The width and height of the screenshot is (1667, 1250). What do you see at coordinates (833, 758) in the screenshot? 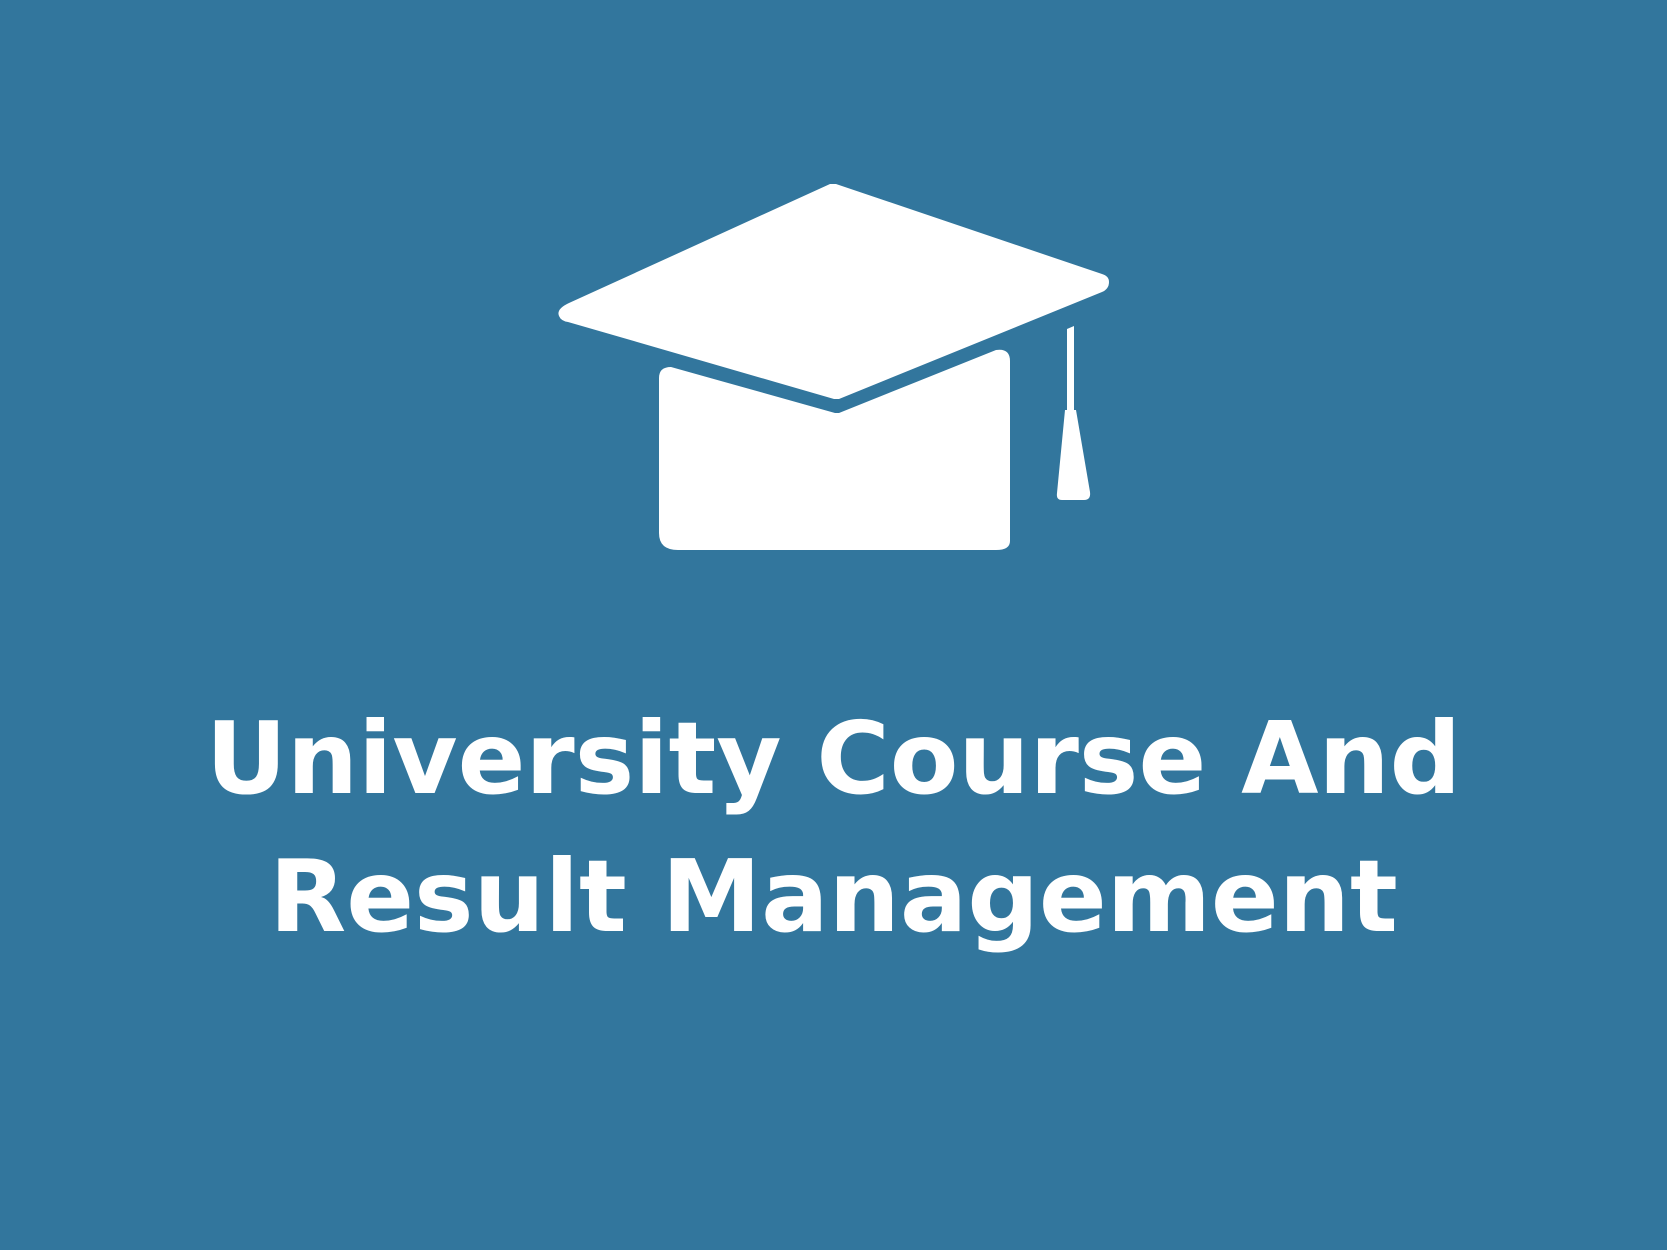
I see `title-line-1: University Course And` at bounding box center [833, 758].